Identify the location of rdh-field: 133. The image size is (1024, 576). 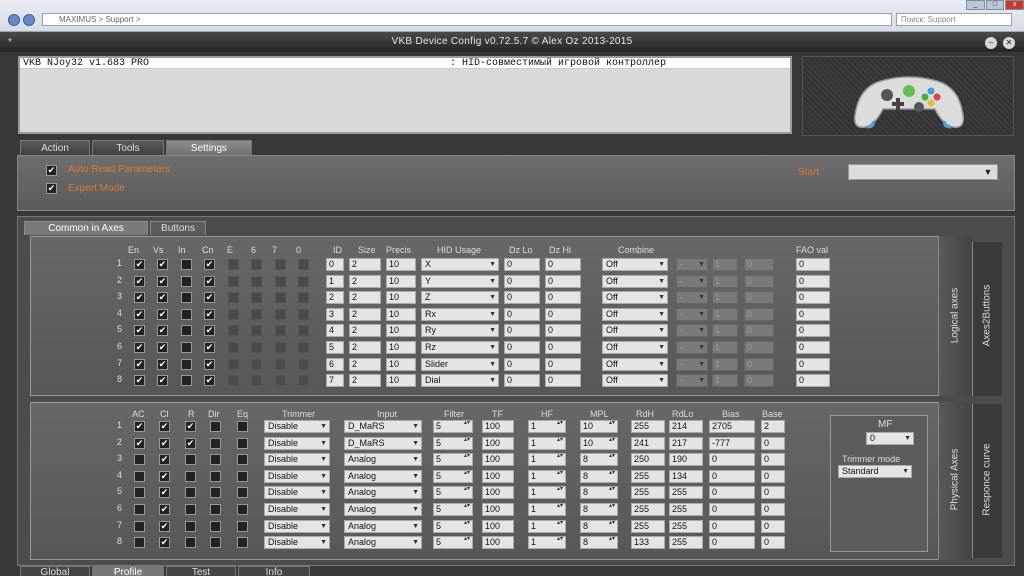
(648, 542).